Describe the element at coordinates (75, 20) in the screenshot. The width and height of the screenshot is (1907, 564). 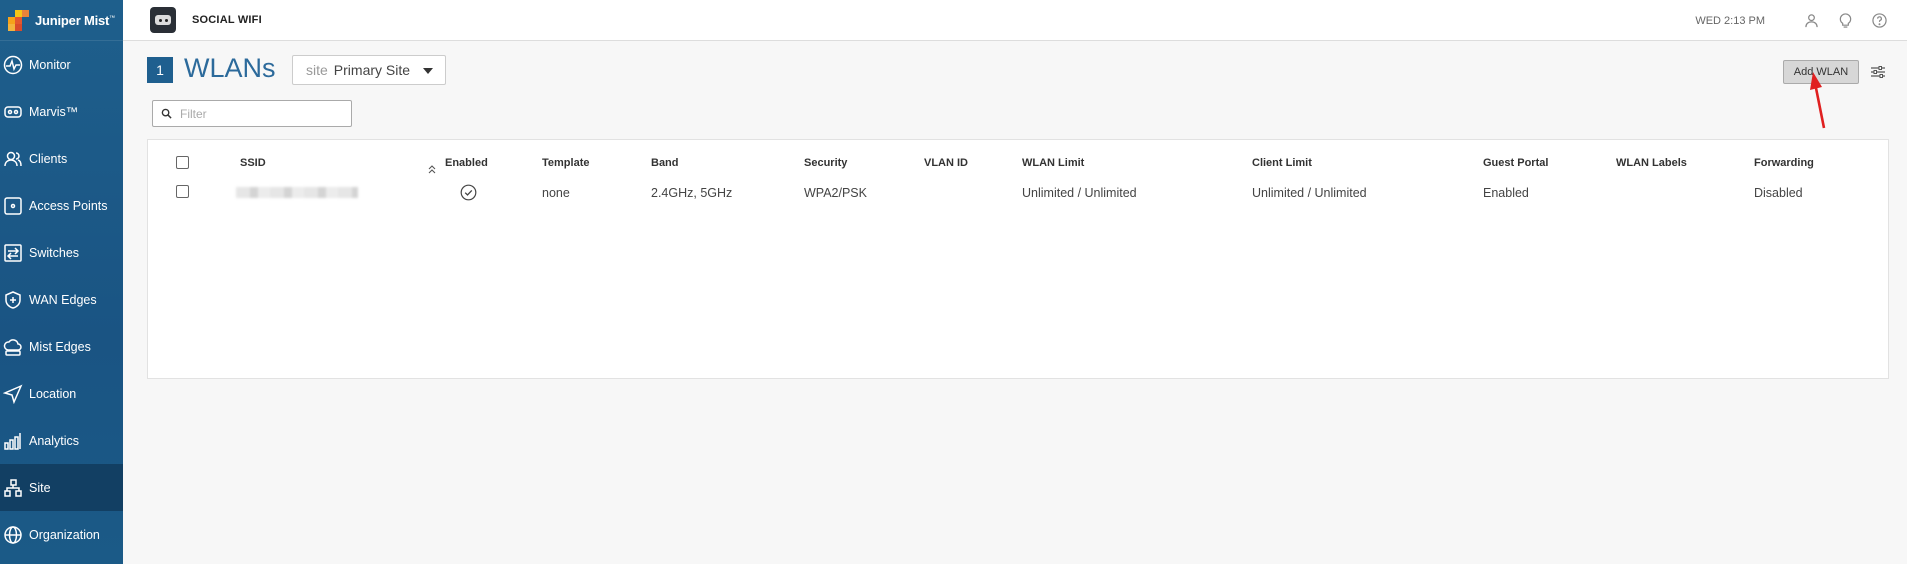
I see `logo-text: Juniper Mist™` at that location.